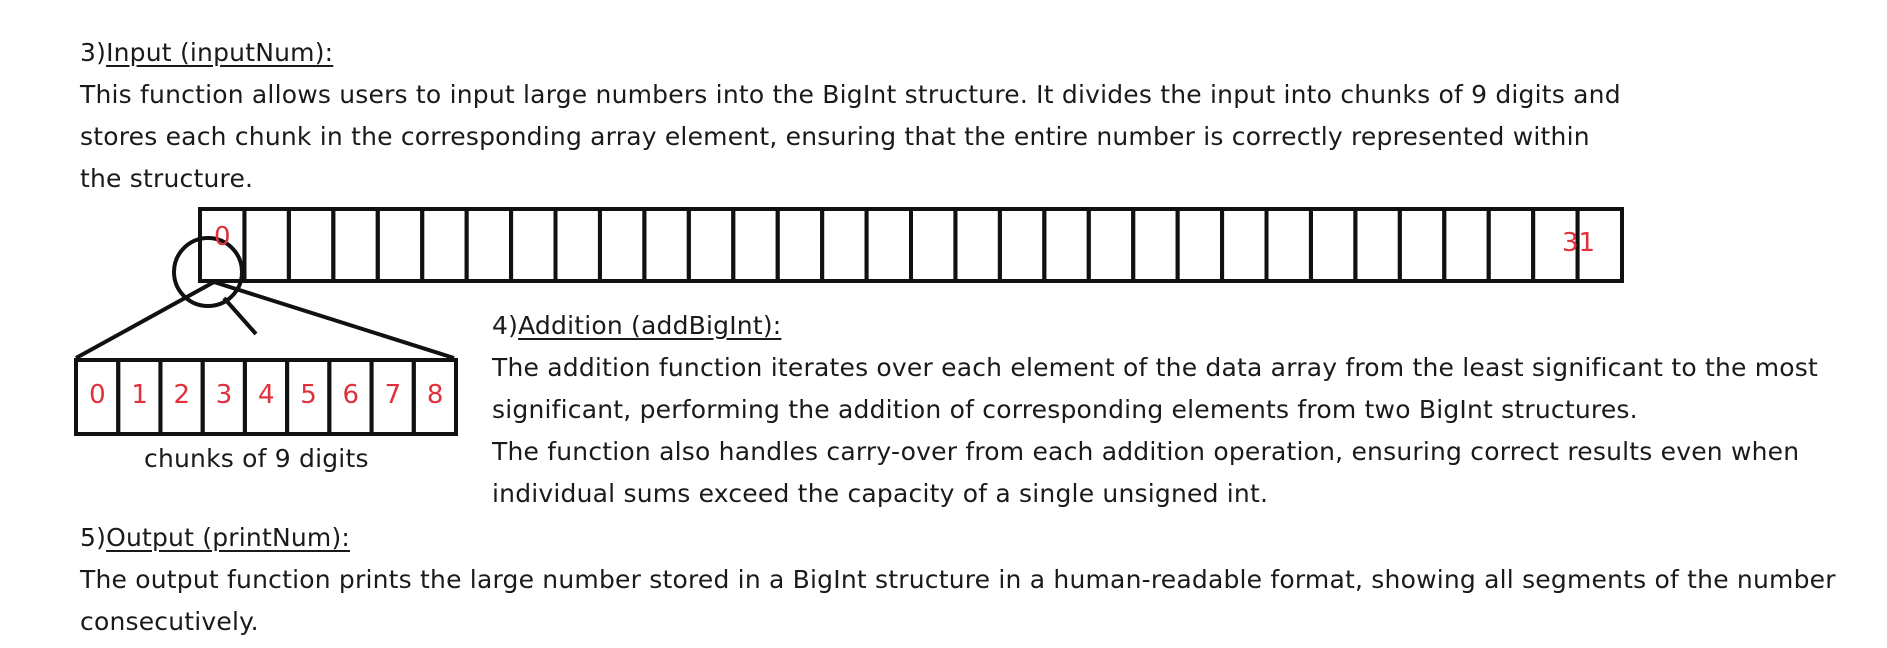 Image resolution: width=1887 pixels, height=648 pixels. I want to click on section-5-title: Output (printNum):, so click(228, 537).